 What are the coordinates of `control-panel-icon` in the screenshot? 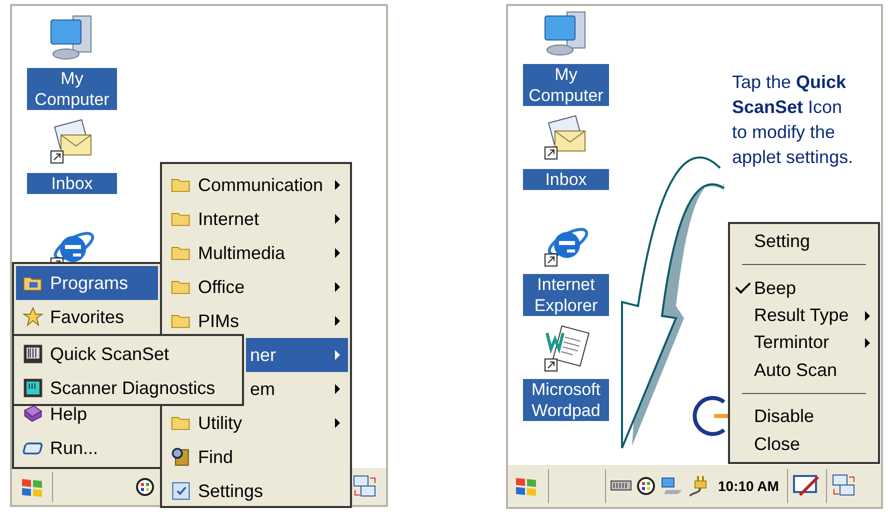 It's located at (181, 491).